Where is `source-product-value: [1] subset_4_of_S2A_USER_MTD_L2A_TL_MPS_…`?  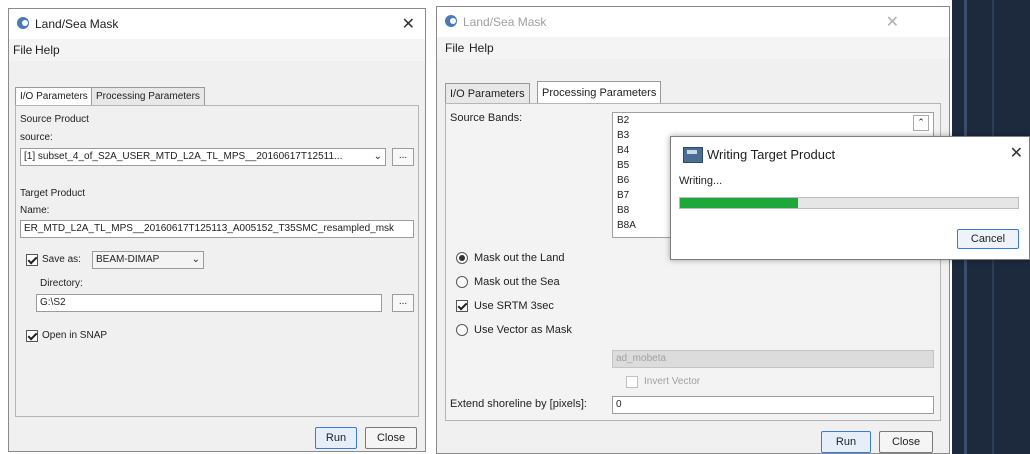
source-product-value: [1] subset_4_of_S2A_USER_MTD_L2A_TL_MPS_… is located at coordinates (183, 156).